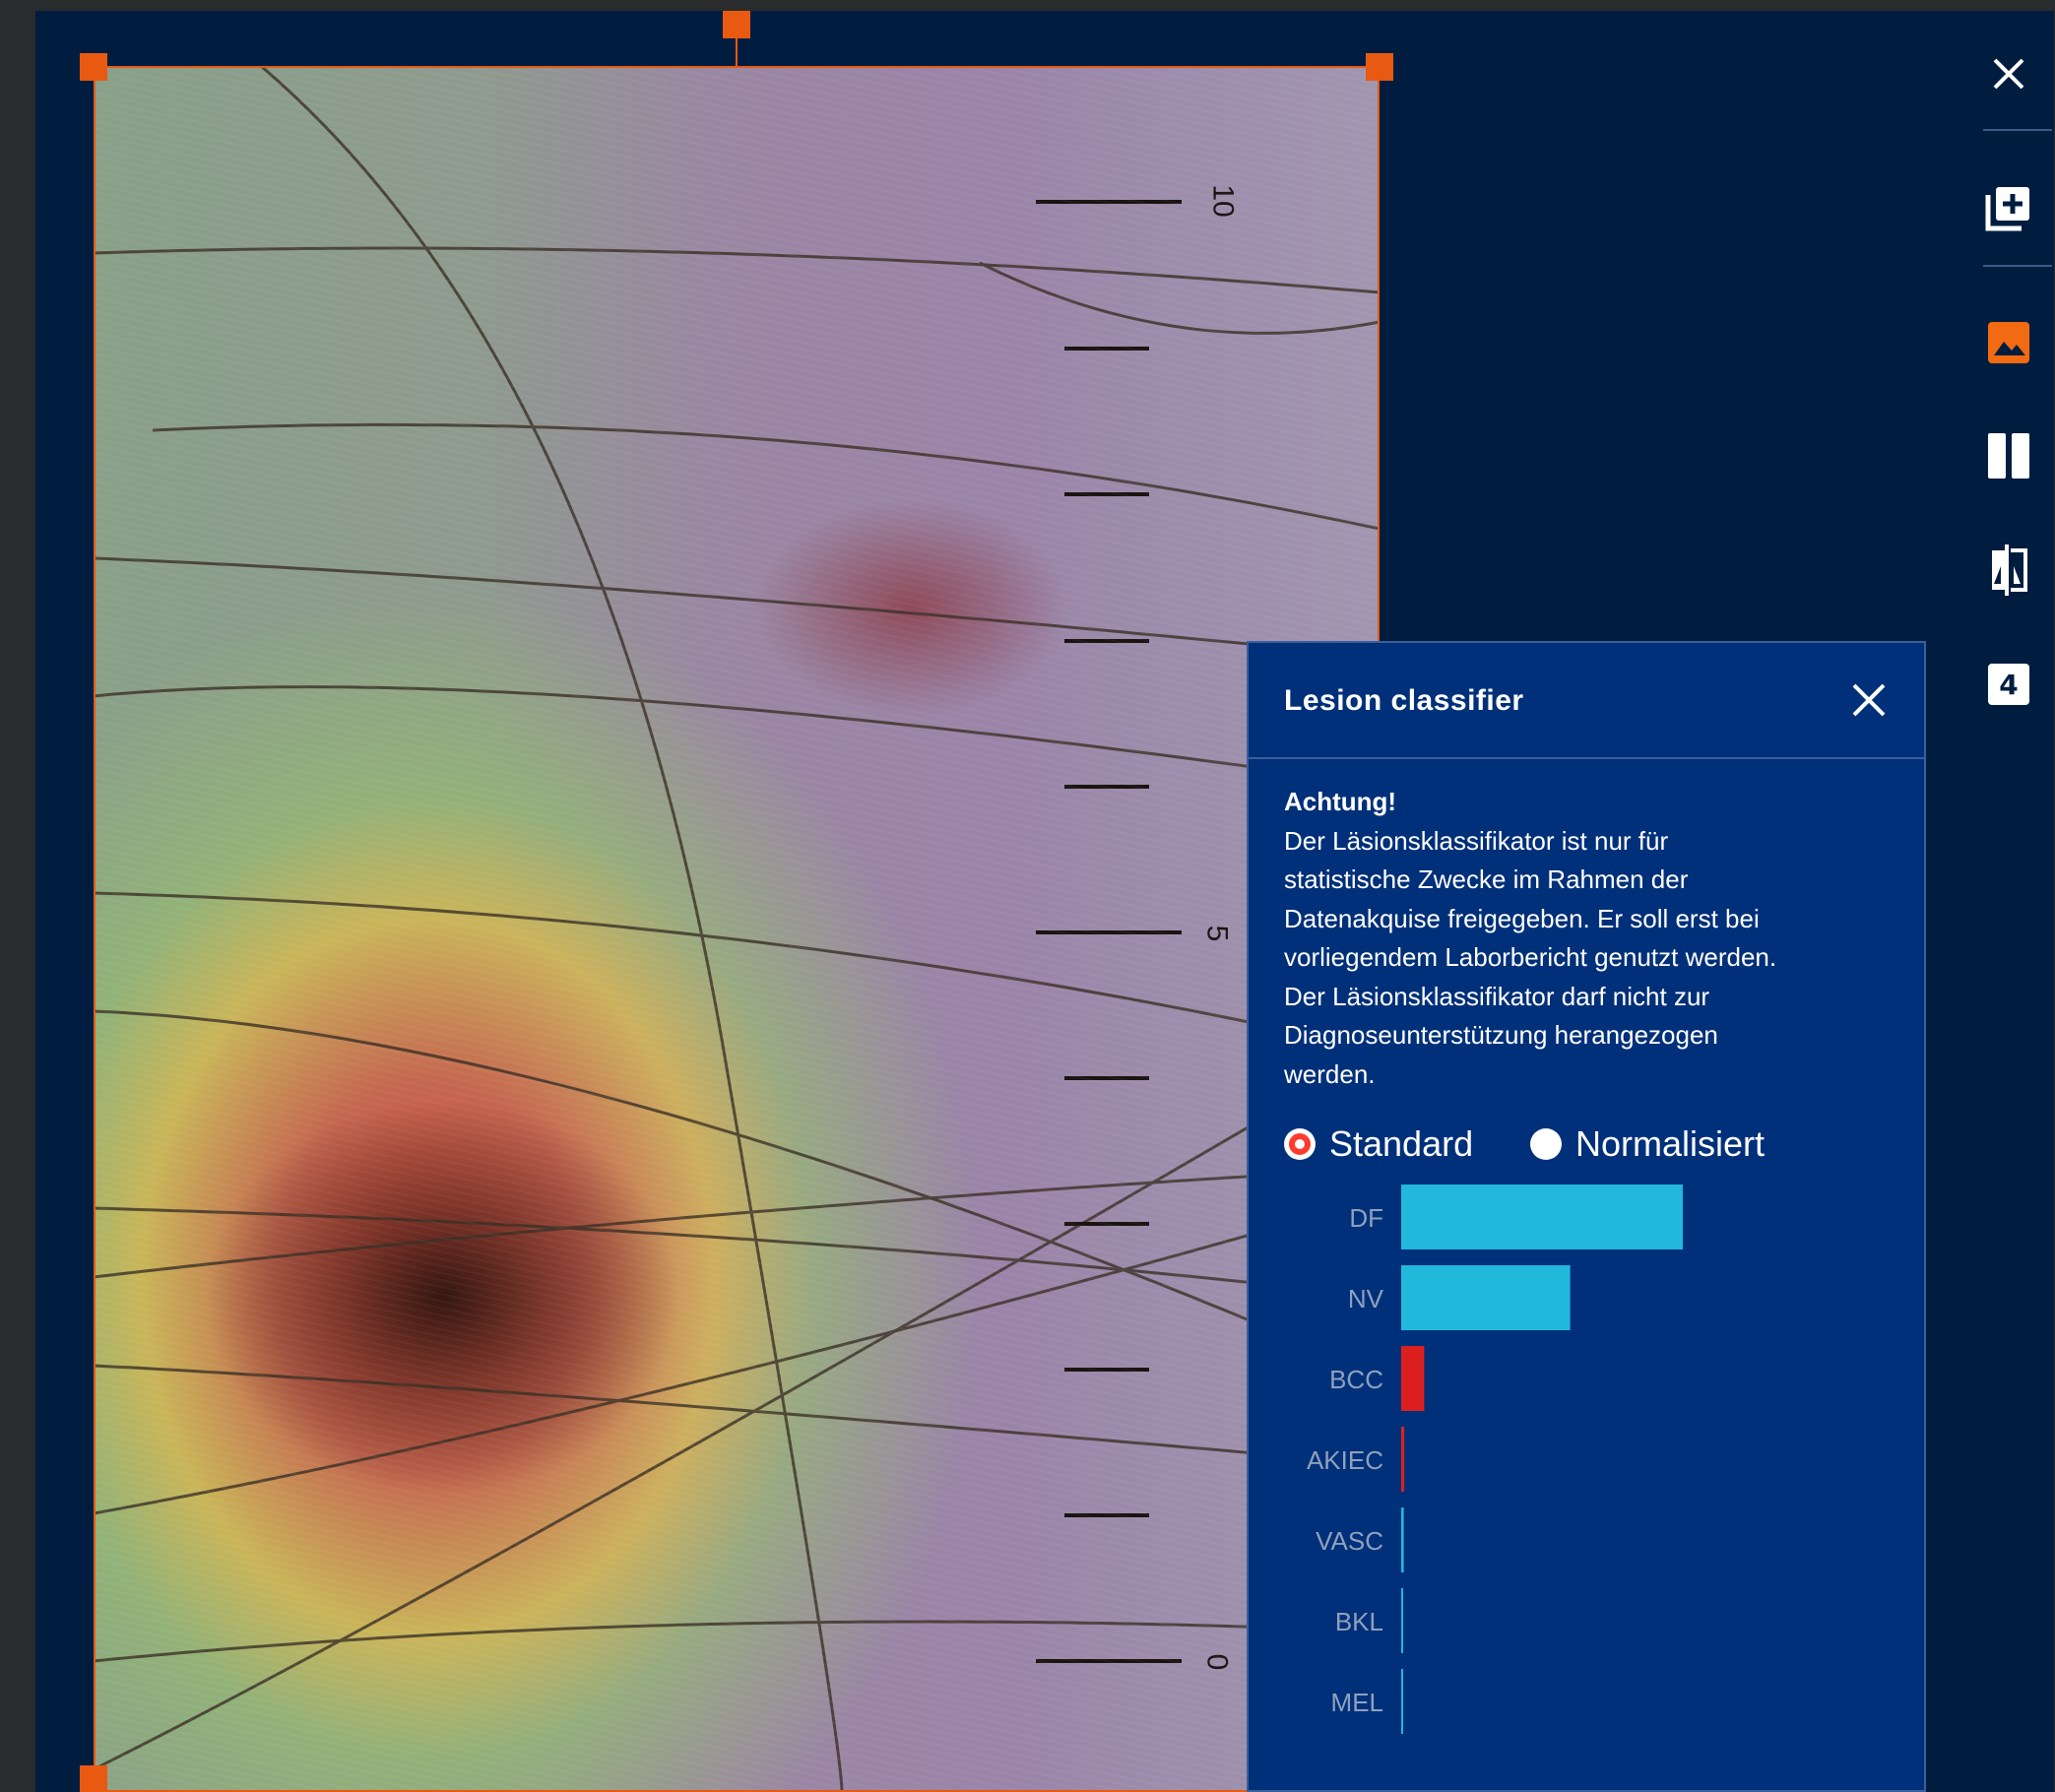 Image resolution: width=2055 pixels, height=1792 pixels. What do you see at coordinates (1497, 996) in the screenshot?
I see `warning-line: Der Läsionsklassifikator darf nicht zur` at bounding box center [1497, 996].